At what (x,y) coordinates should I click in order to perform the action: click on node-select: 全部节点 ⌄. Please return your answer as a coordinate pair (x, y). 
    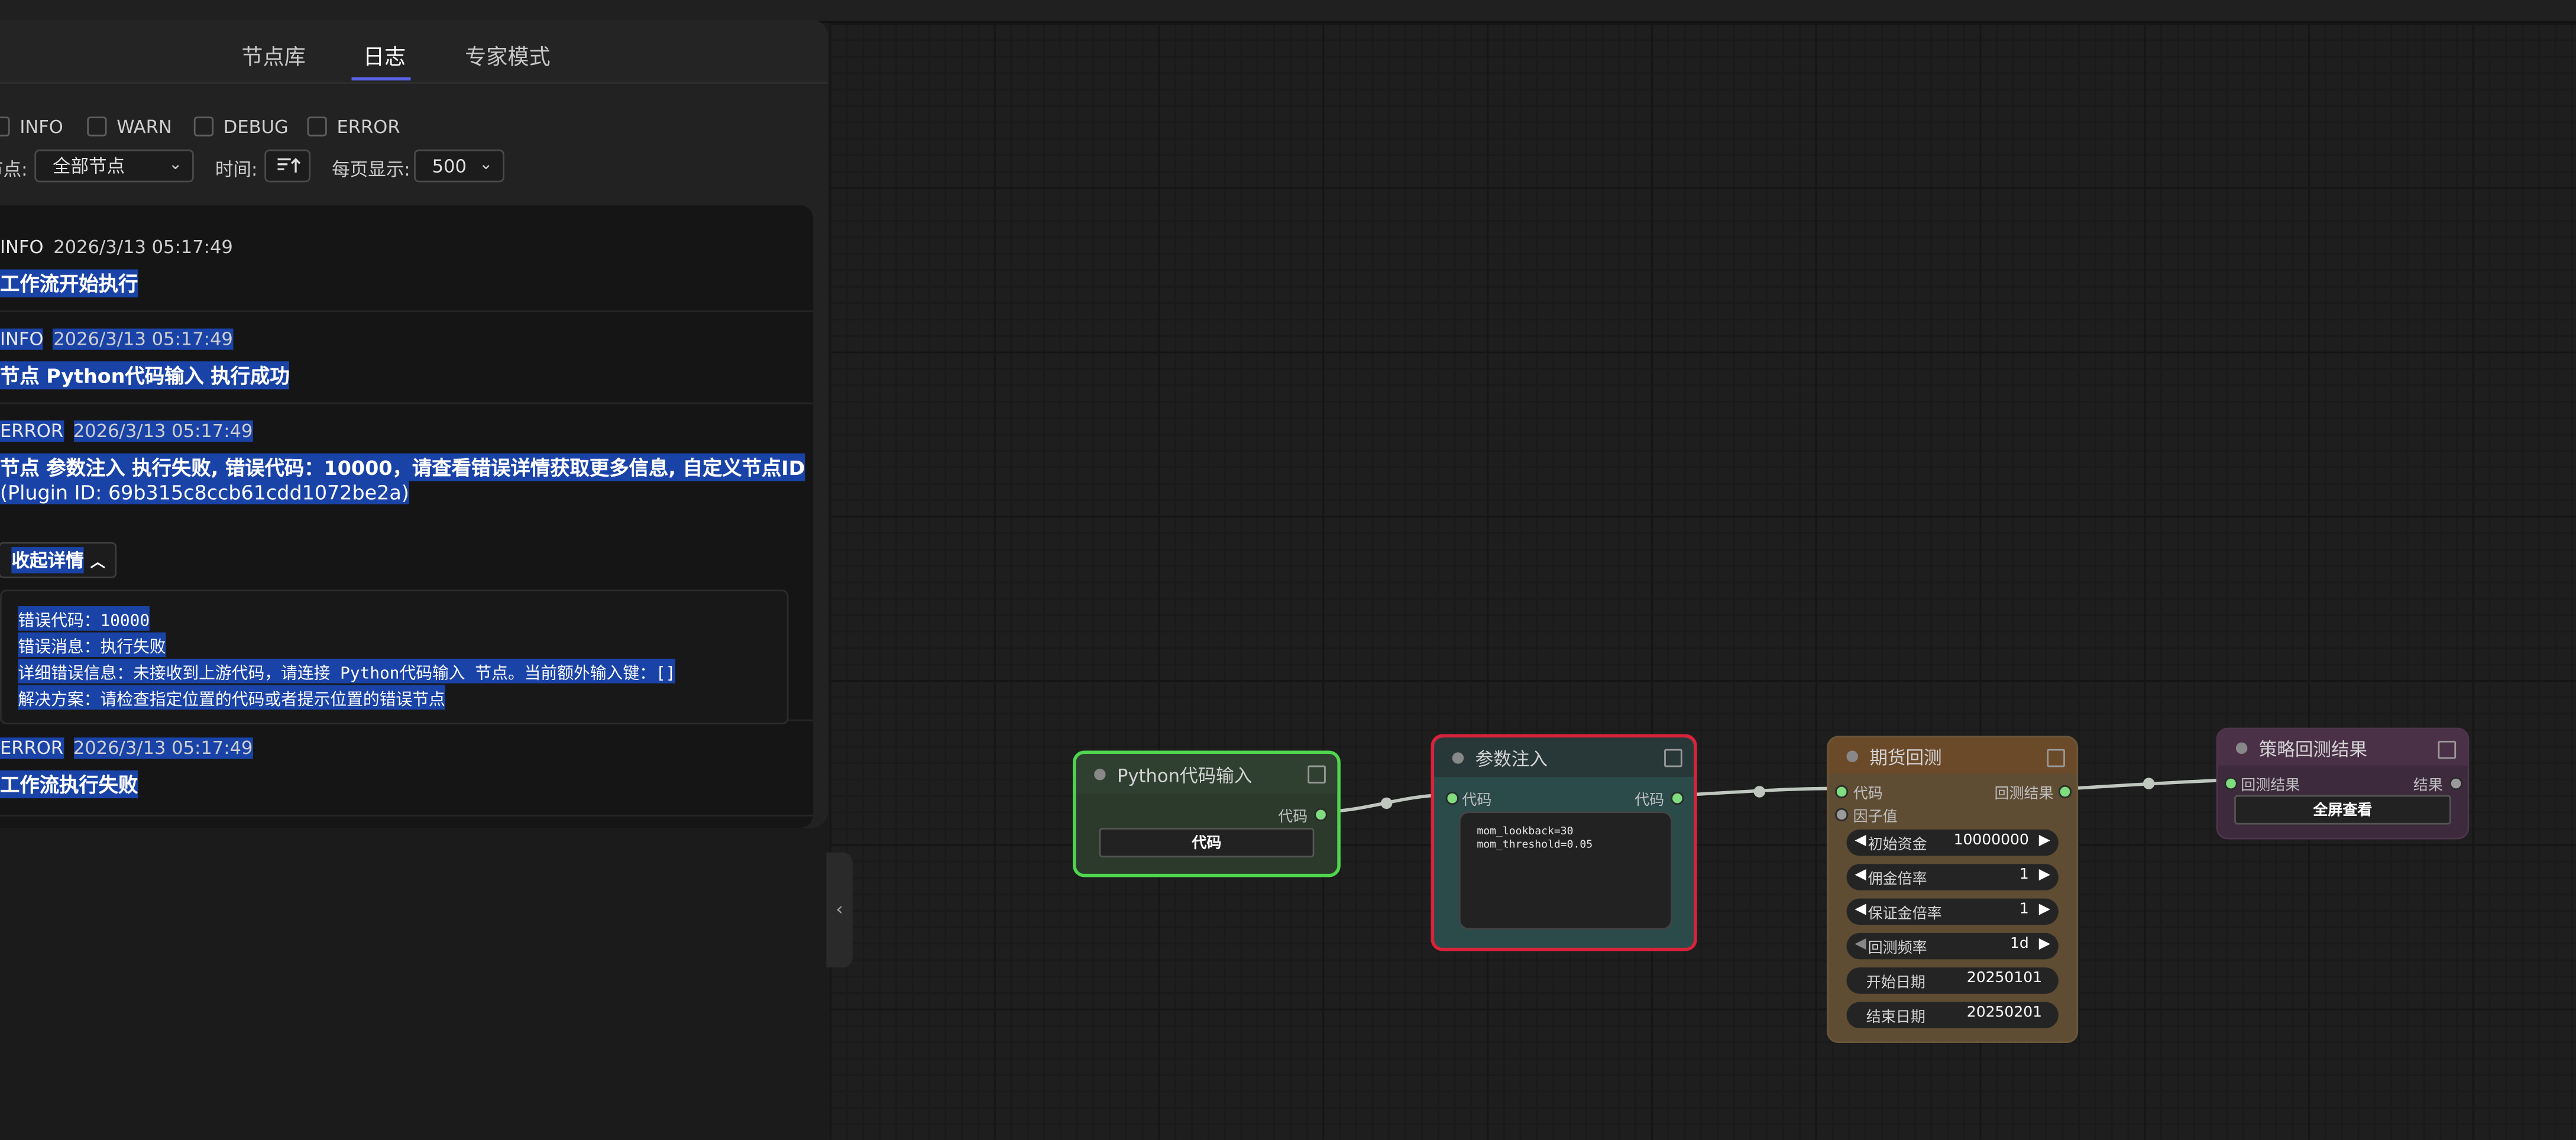
    Looking at the image, I should click on (114, 166).